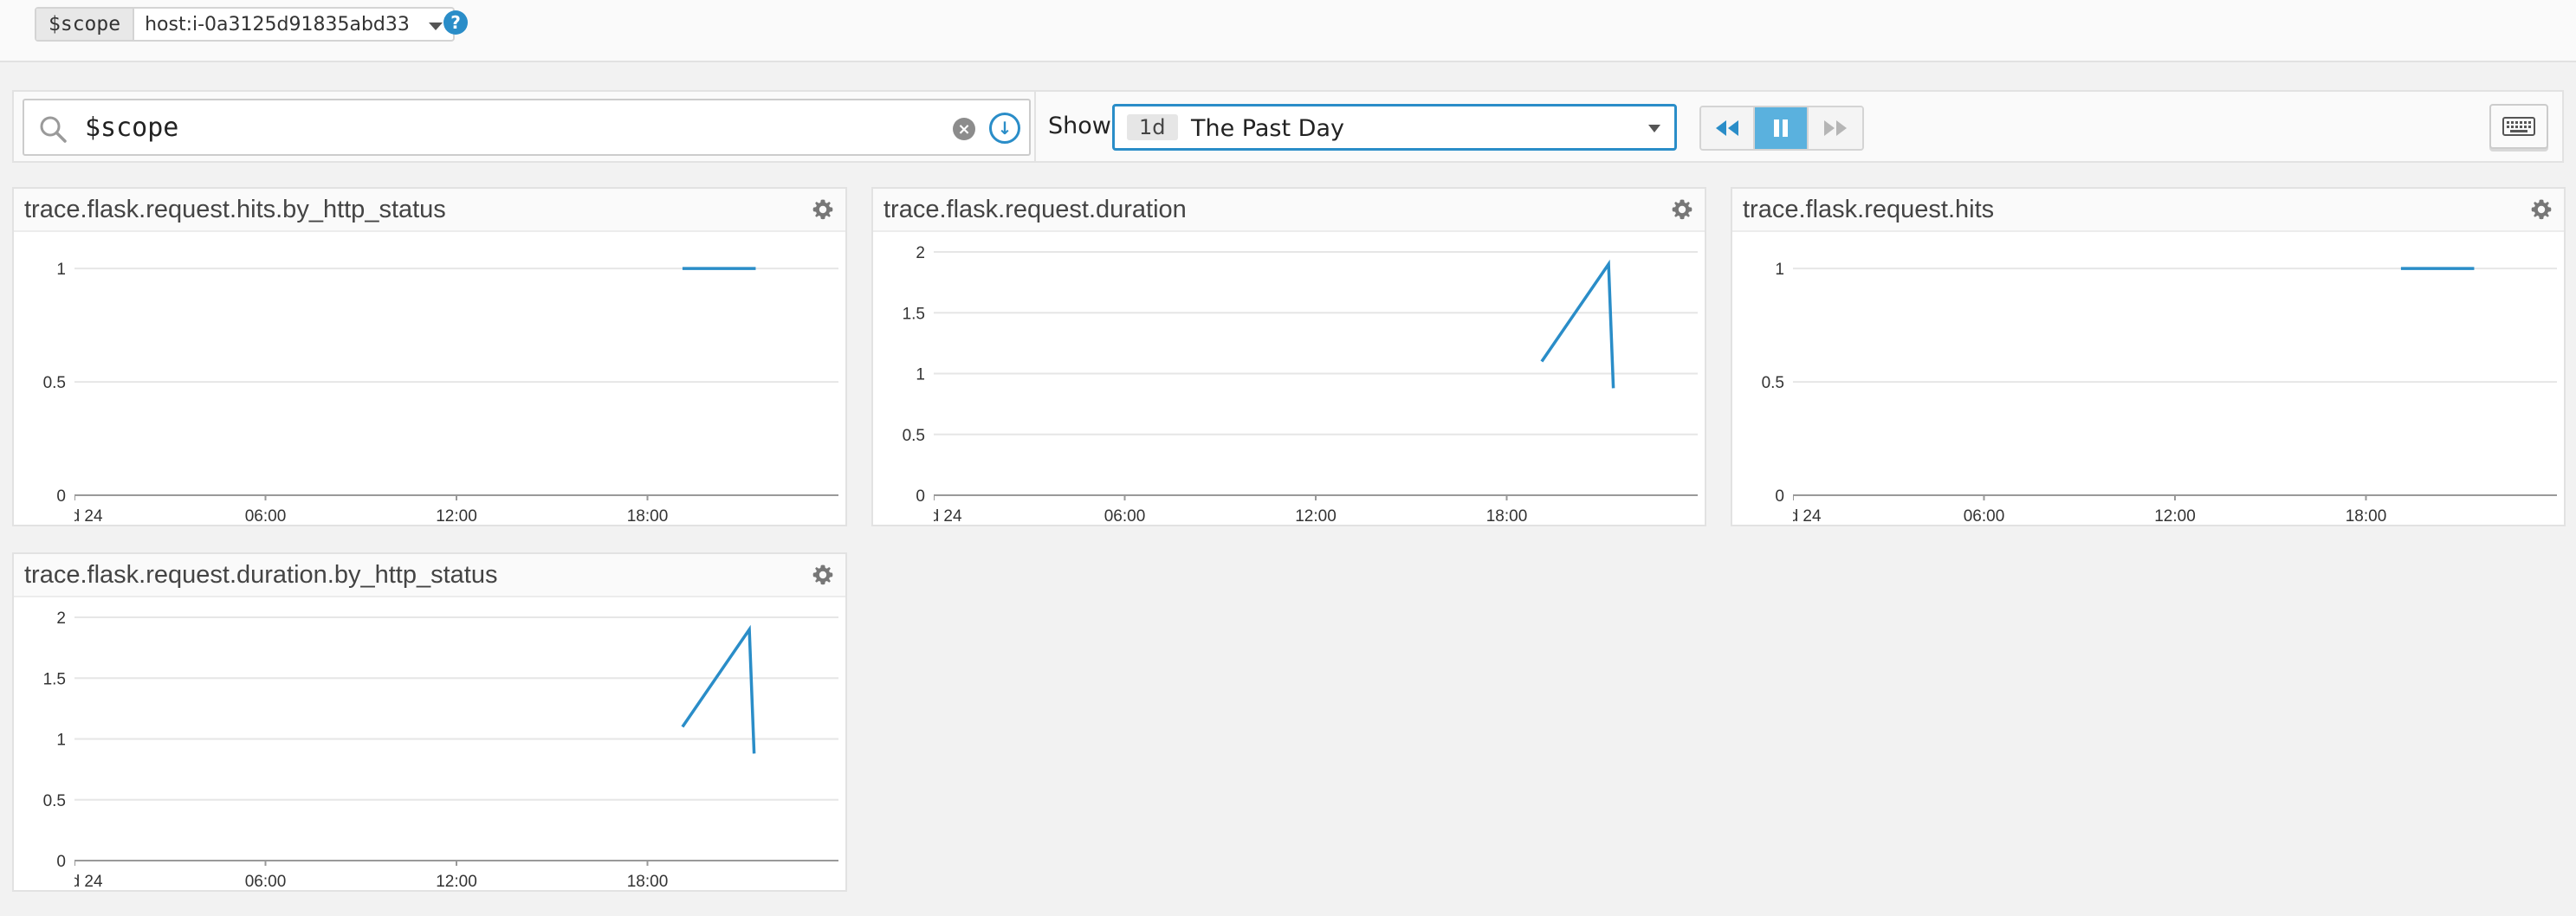 The height and width of the screenshot is (916, 2576). I want to click on widget-title: trace.flask.request.duration, so click(1035, 209).